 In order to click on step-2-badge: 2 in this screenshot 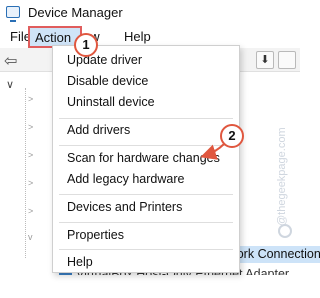, I will do `click(232, 136)`.